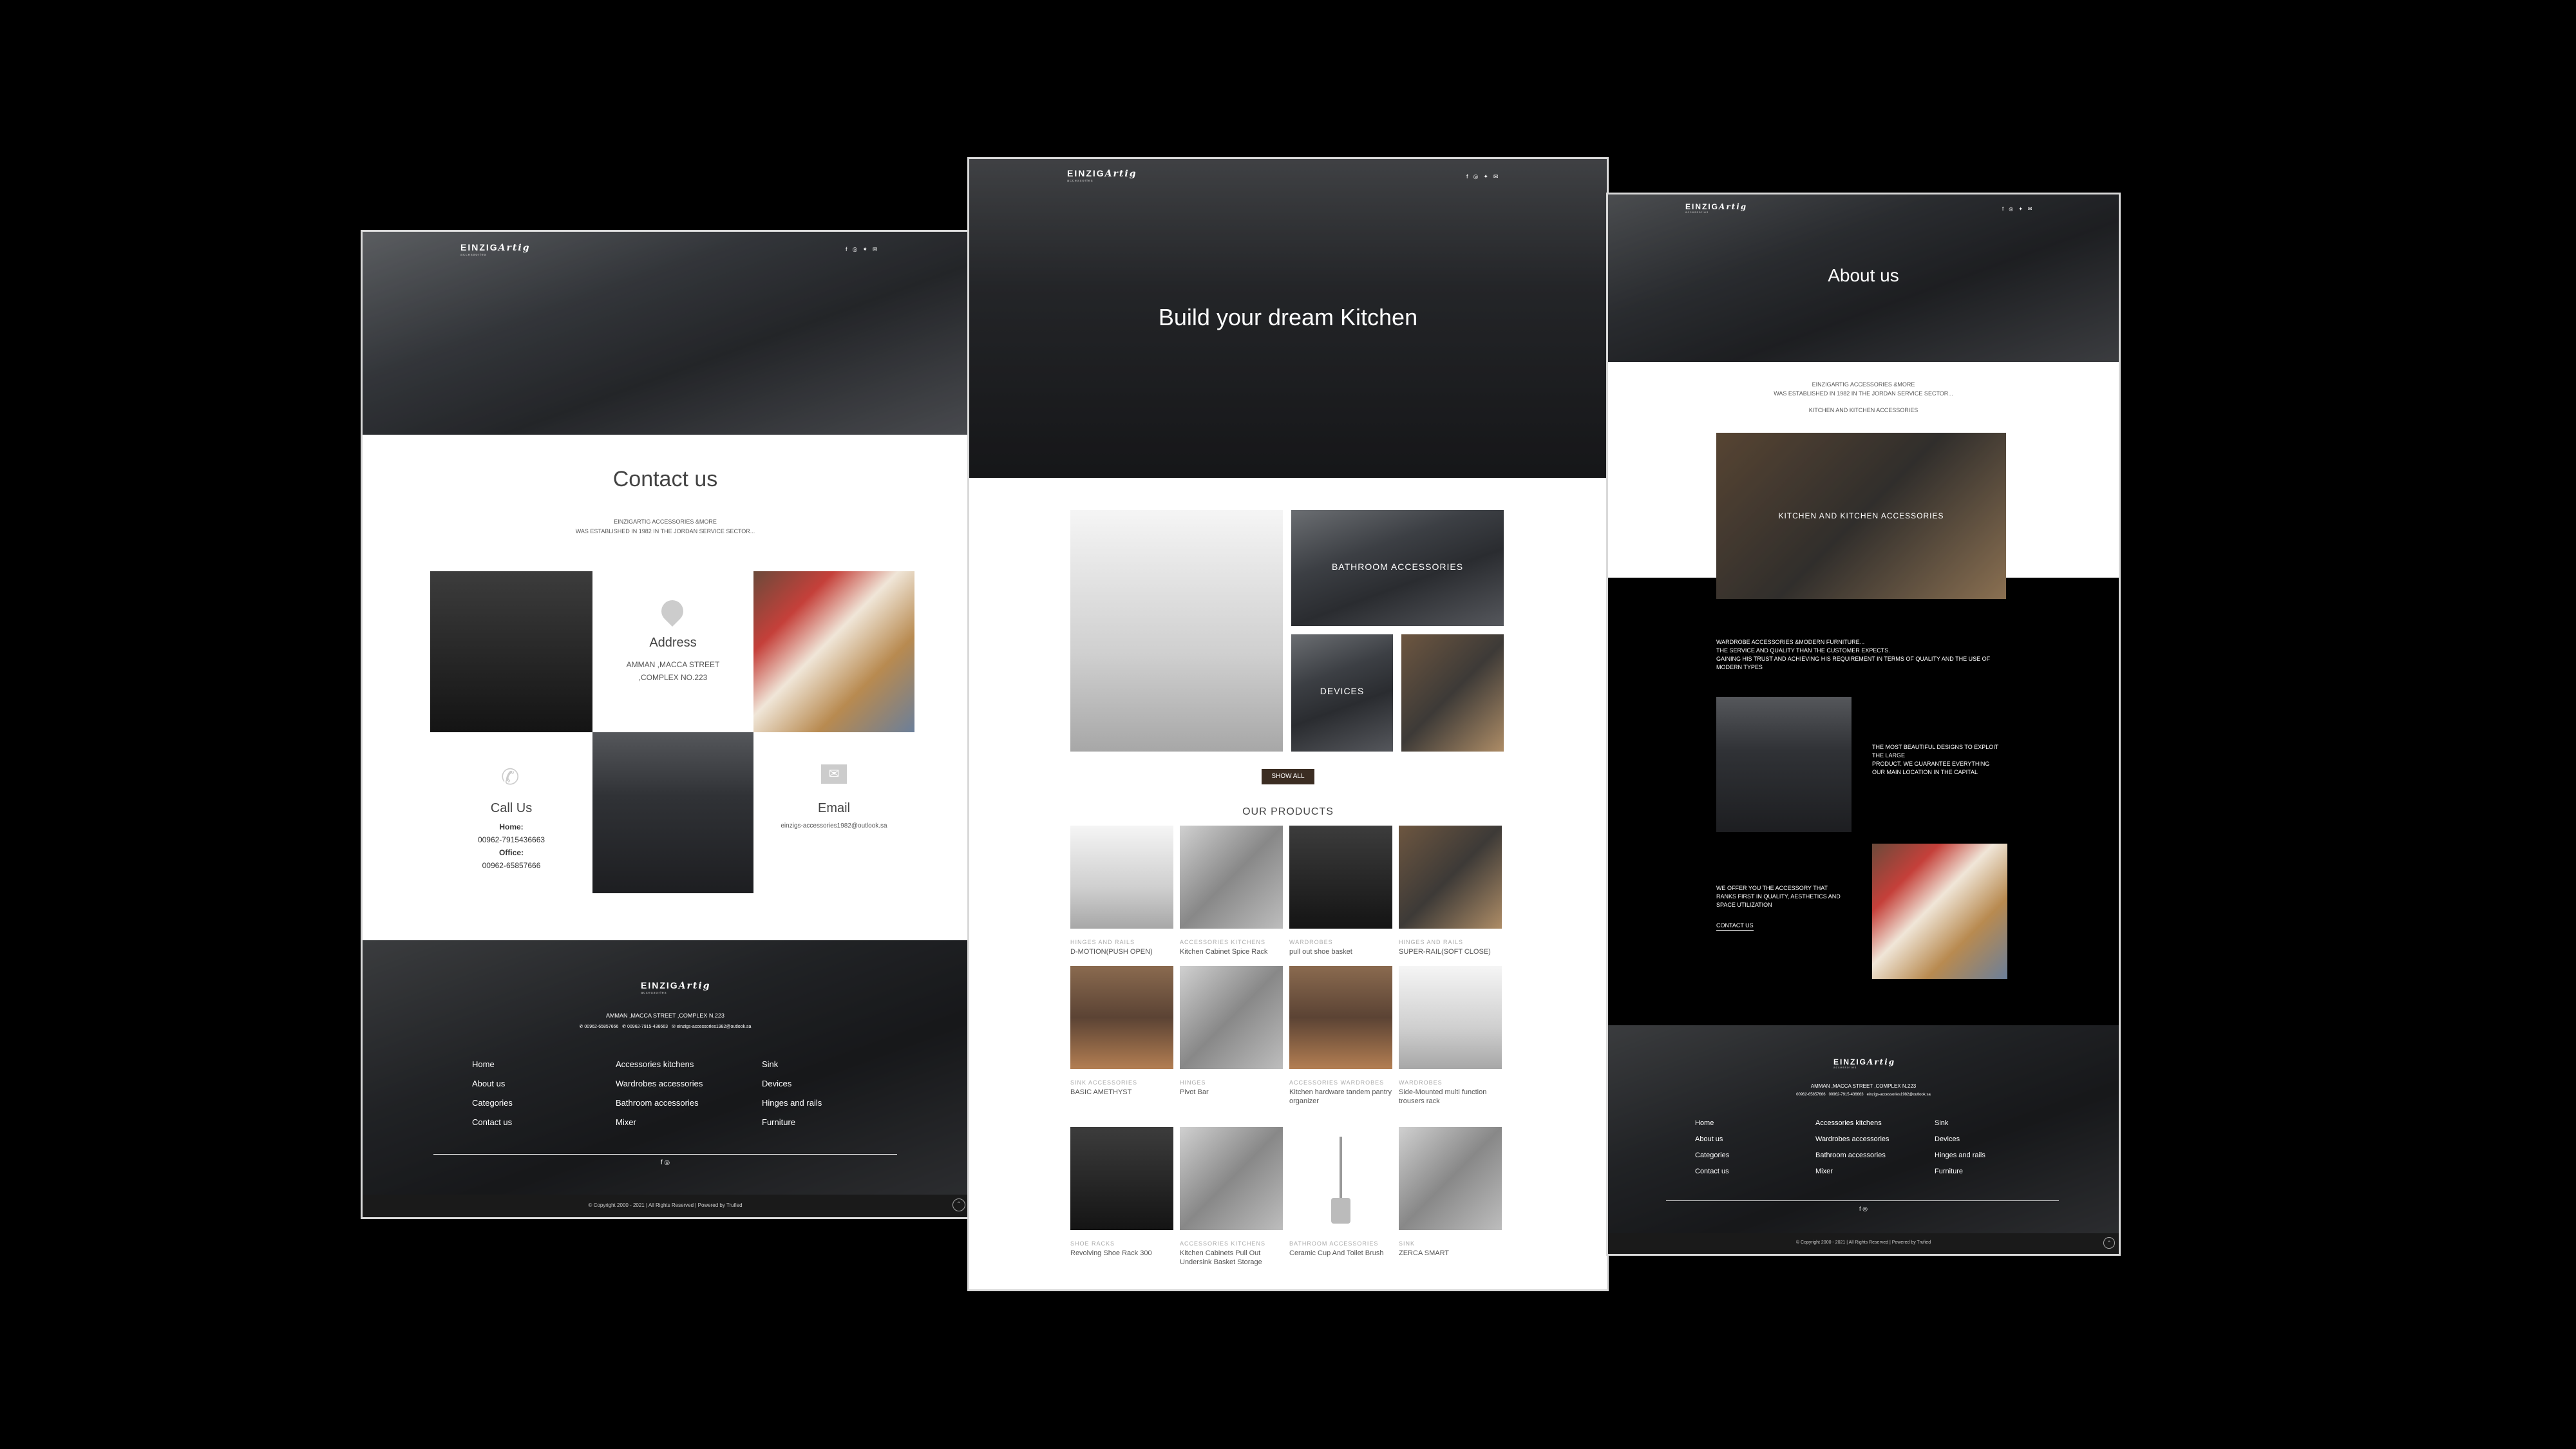 The image size is (2576, 1449). Describe the element at coordinates (834, 825) in the screenshot. I see `email-value: einzigs-accessories1982@outlook.sa` at that location.